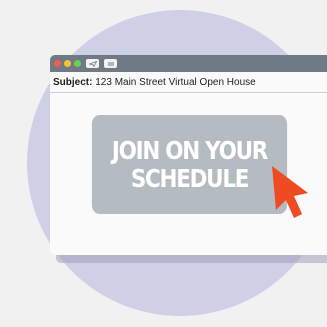  What do you see at coordinates (57, 63) in the screenshot?
I see `close-window-button` at bounding box center [57, 63].